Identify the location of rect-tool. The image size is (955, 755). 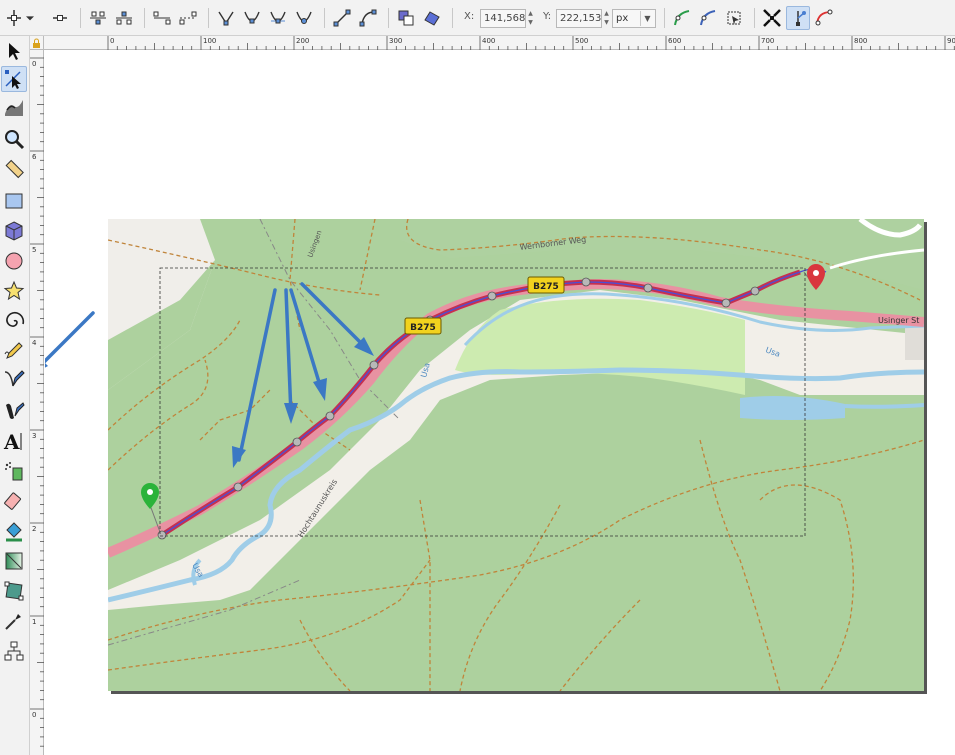
(14, 201).